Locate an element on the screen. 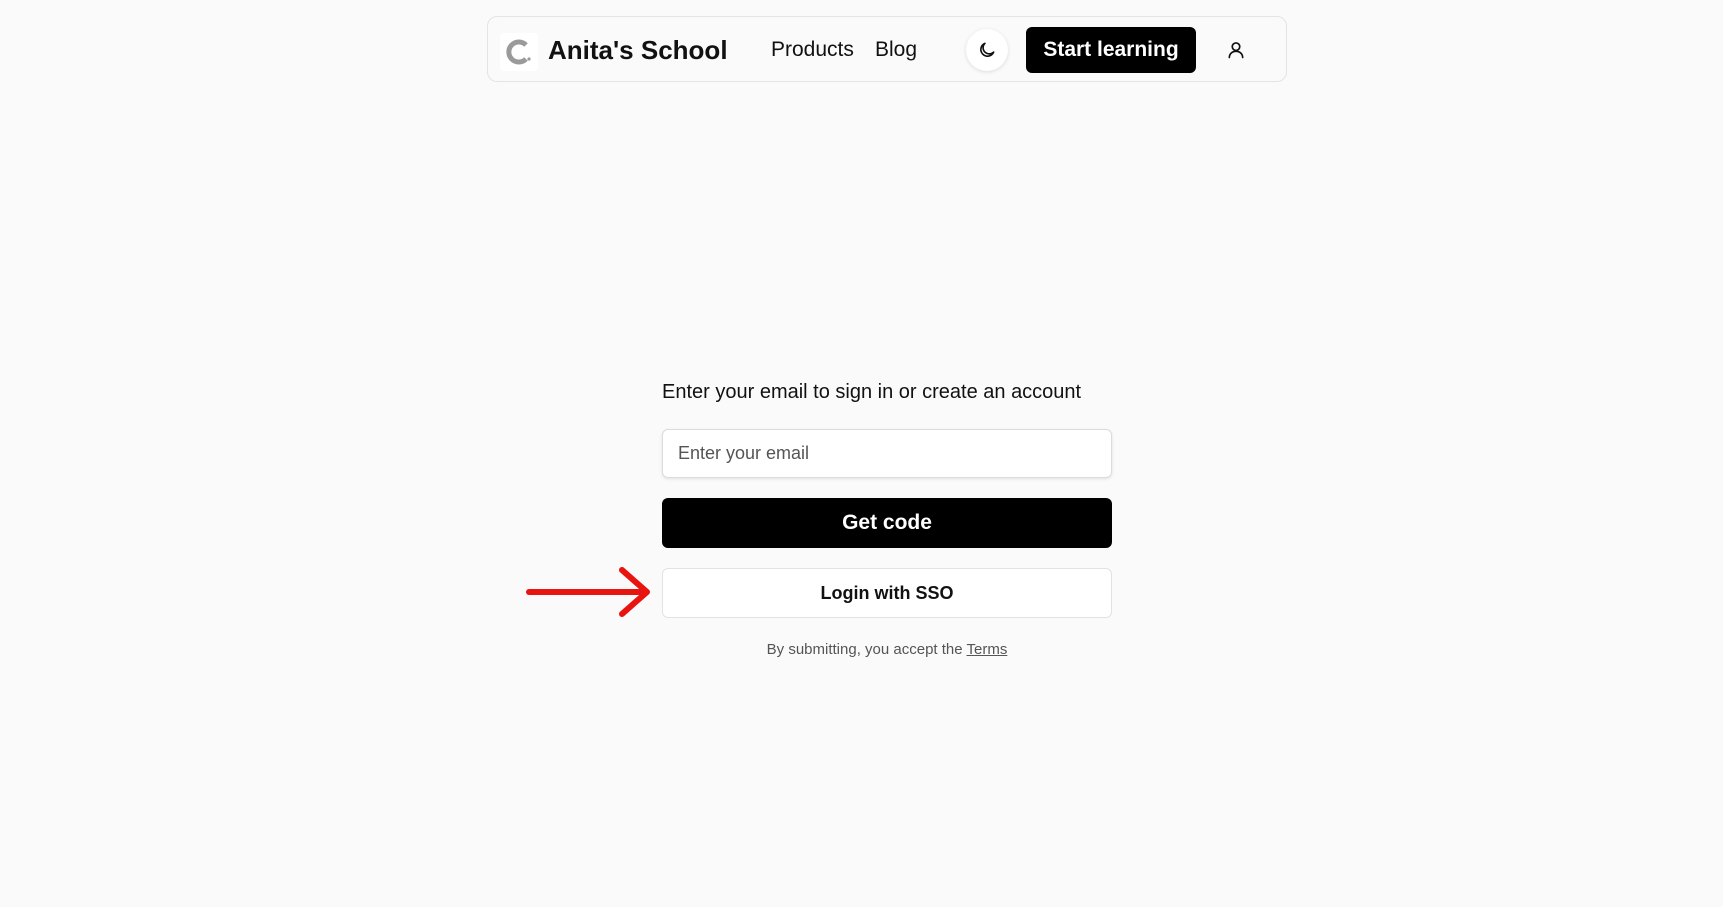  brand-name: Anita's School is located at coordinates (638, 50).